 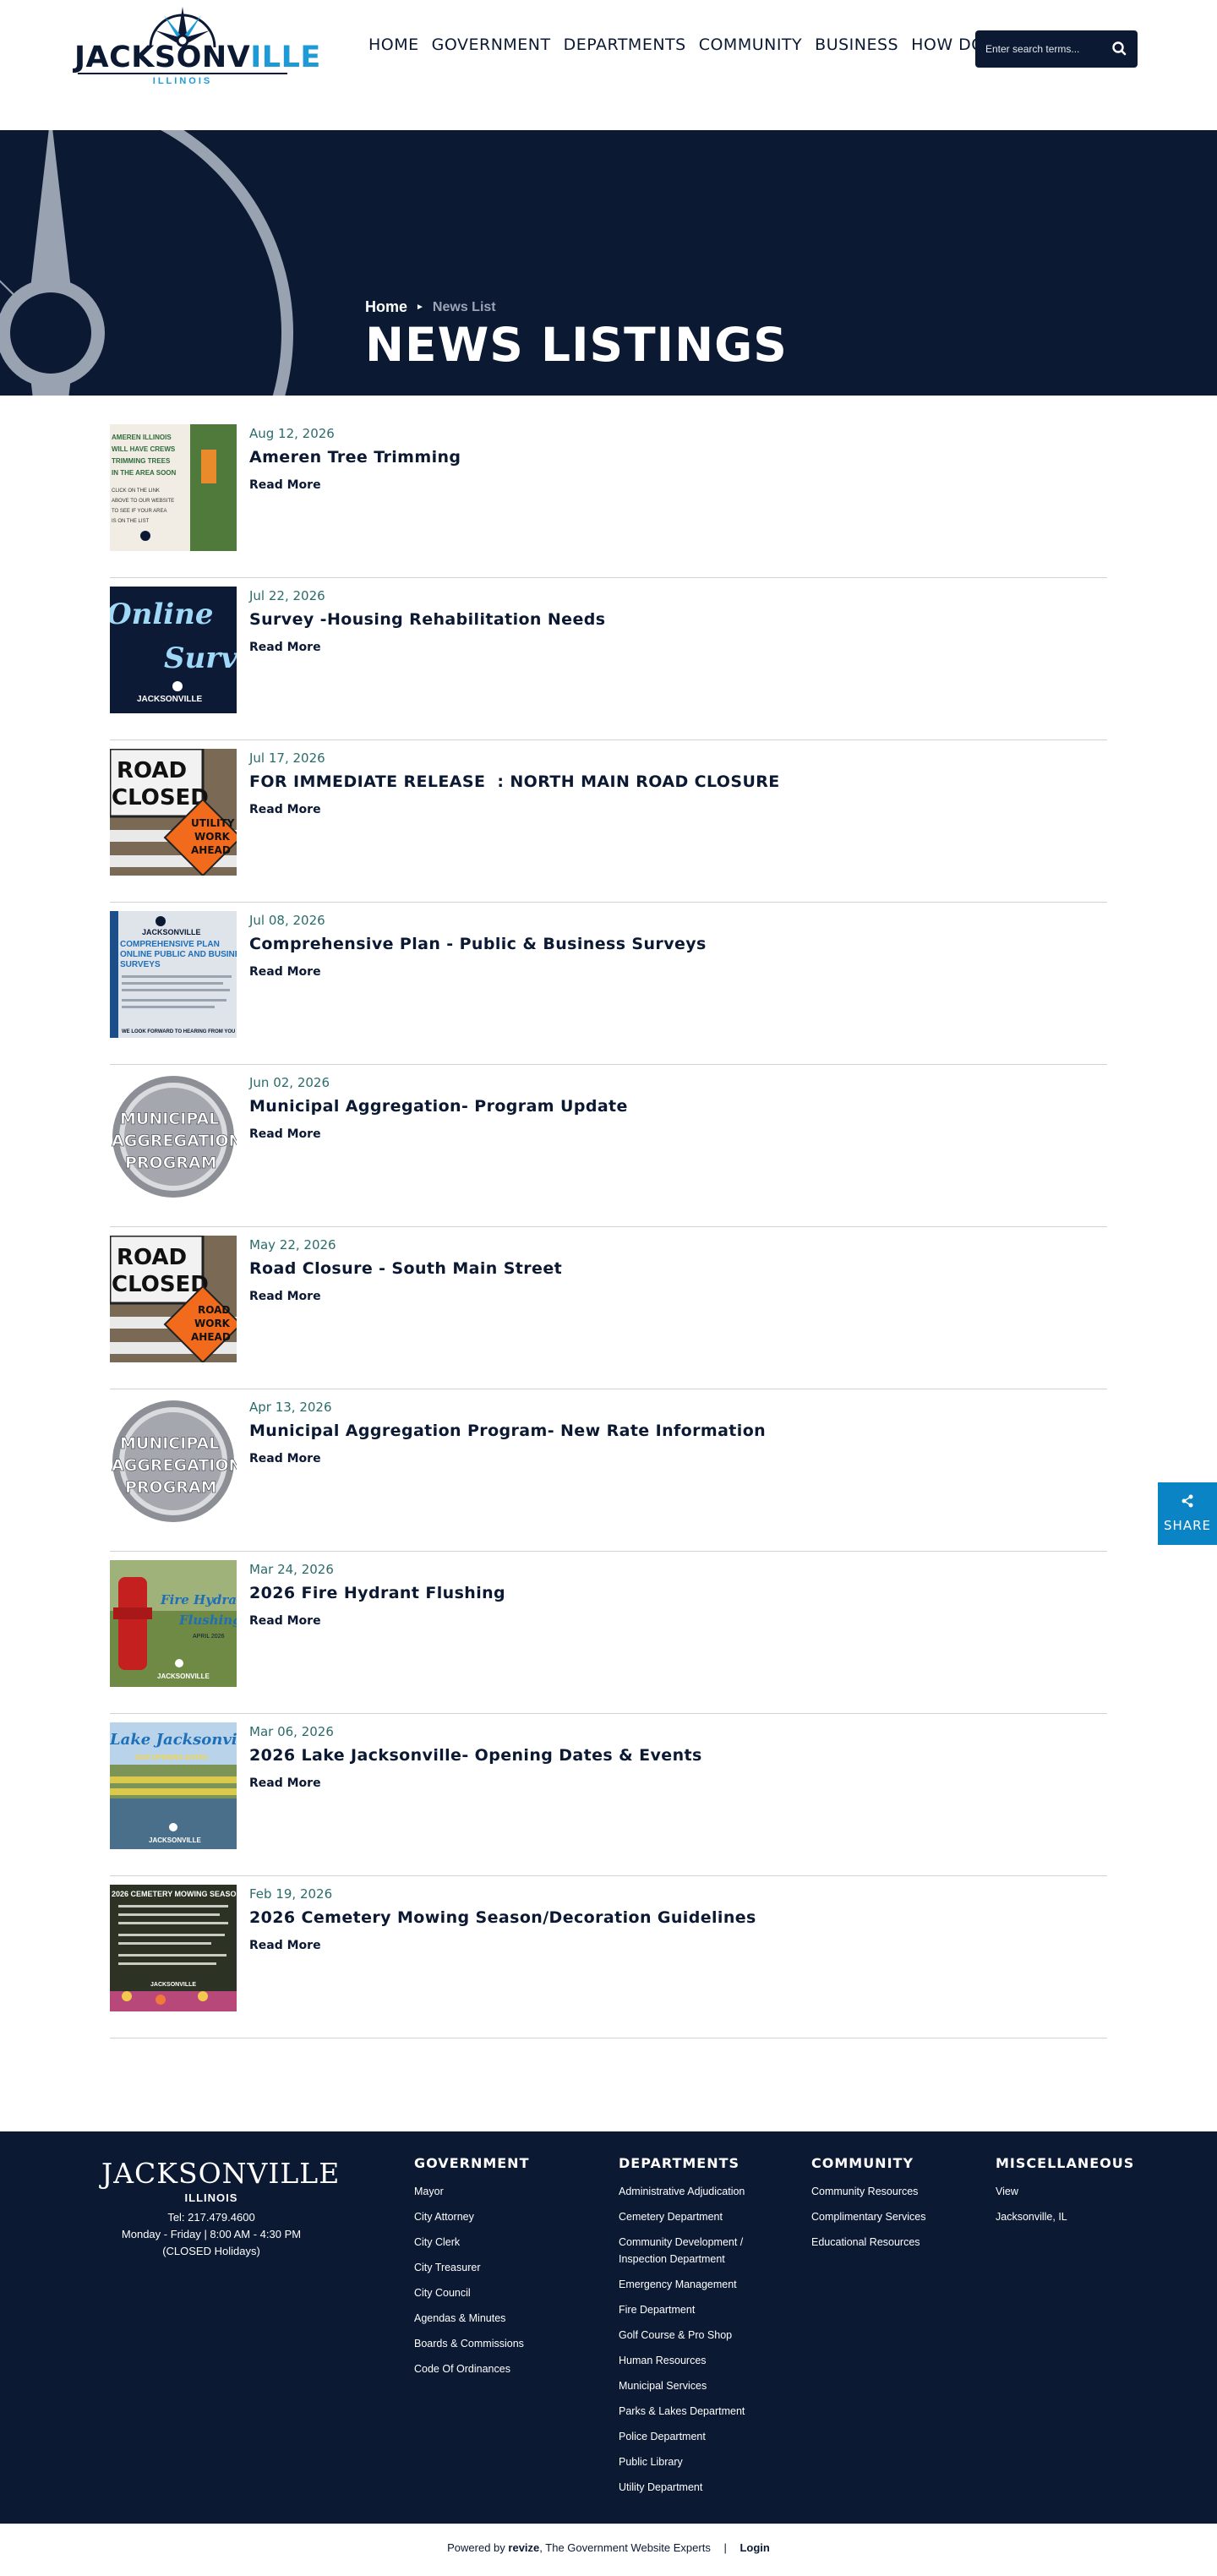 What do you see at coordinates (174, 1894) in the screenshot?
I see `svg-text: 2026 CEMETERY MOWING SEASON` at bounding box center [174, 1894].